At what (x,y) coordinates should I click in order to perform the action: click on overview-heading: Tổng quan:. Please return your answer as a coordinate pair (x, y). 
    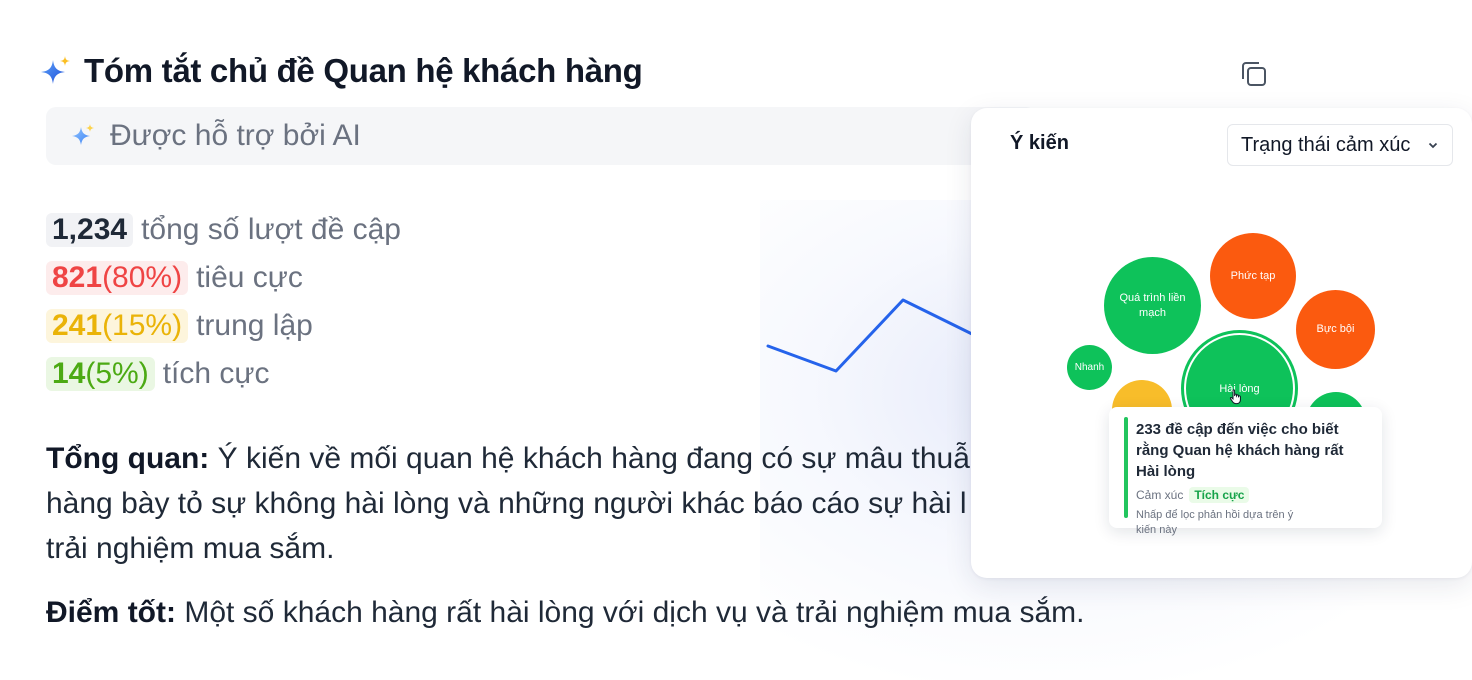
    Looking at the image, I should click on (128, 458).